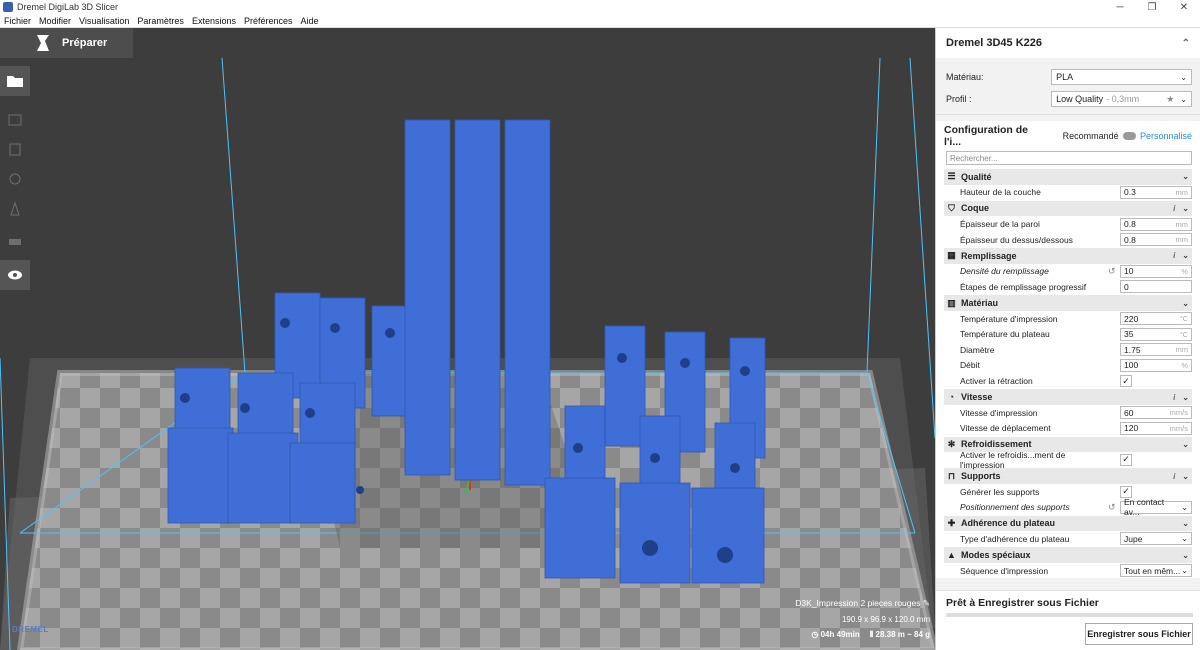 Image resolution: width=1200 pixels, height=650 pixels. What do you see at coordinates (1069, 615) in the screenshot?
I see `progress-bar` at bounding box center [1069, 615].